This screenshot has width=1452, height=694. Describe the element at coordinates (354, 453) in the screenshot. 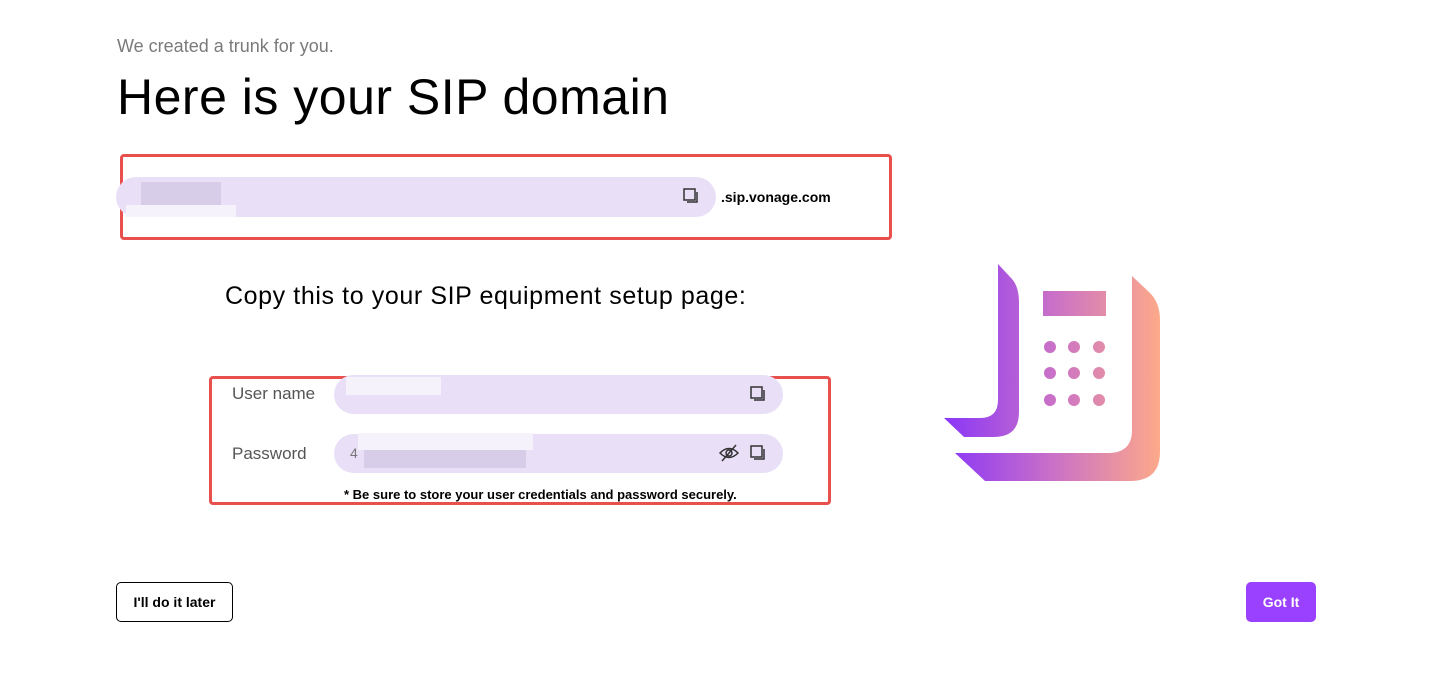

I see `password-value: 4` at that location.